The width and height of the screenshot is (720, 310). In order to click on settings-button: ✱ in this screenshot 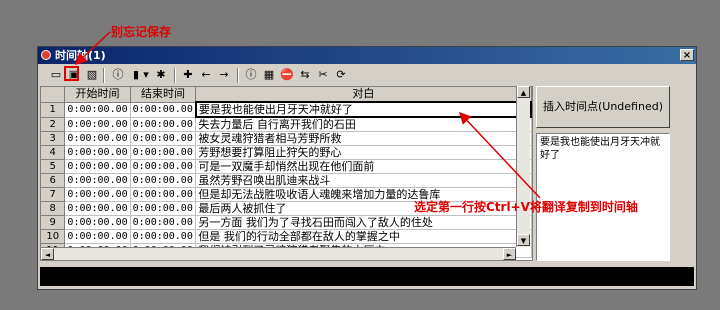, I will do `click(161, 75)`.